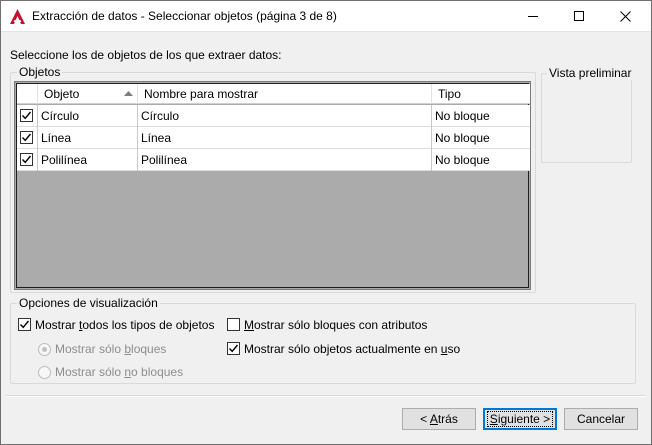 The width and height of the screenshot is (652, 445). I want to click on header-nombre-label: Nombre para mostrar, so click(201, 94).